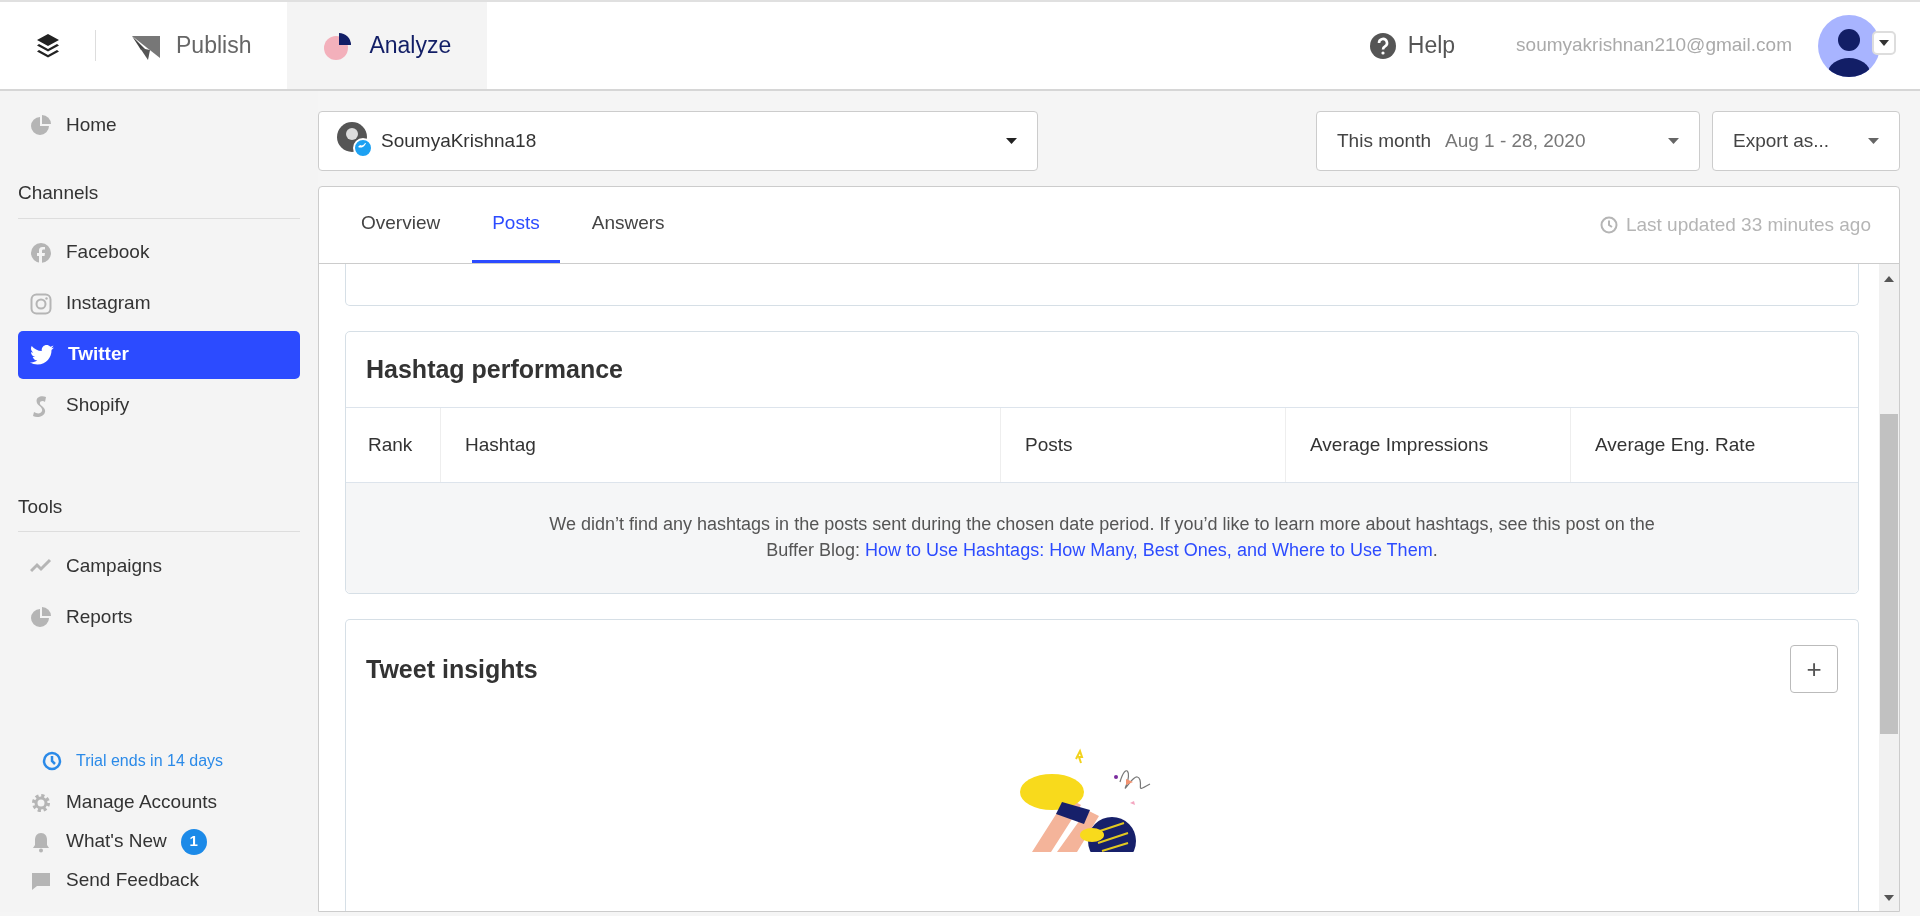  Describe the element at coordinates (159, 303) in the screenshot. I see `sidebar-item: Instagram` at that location.